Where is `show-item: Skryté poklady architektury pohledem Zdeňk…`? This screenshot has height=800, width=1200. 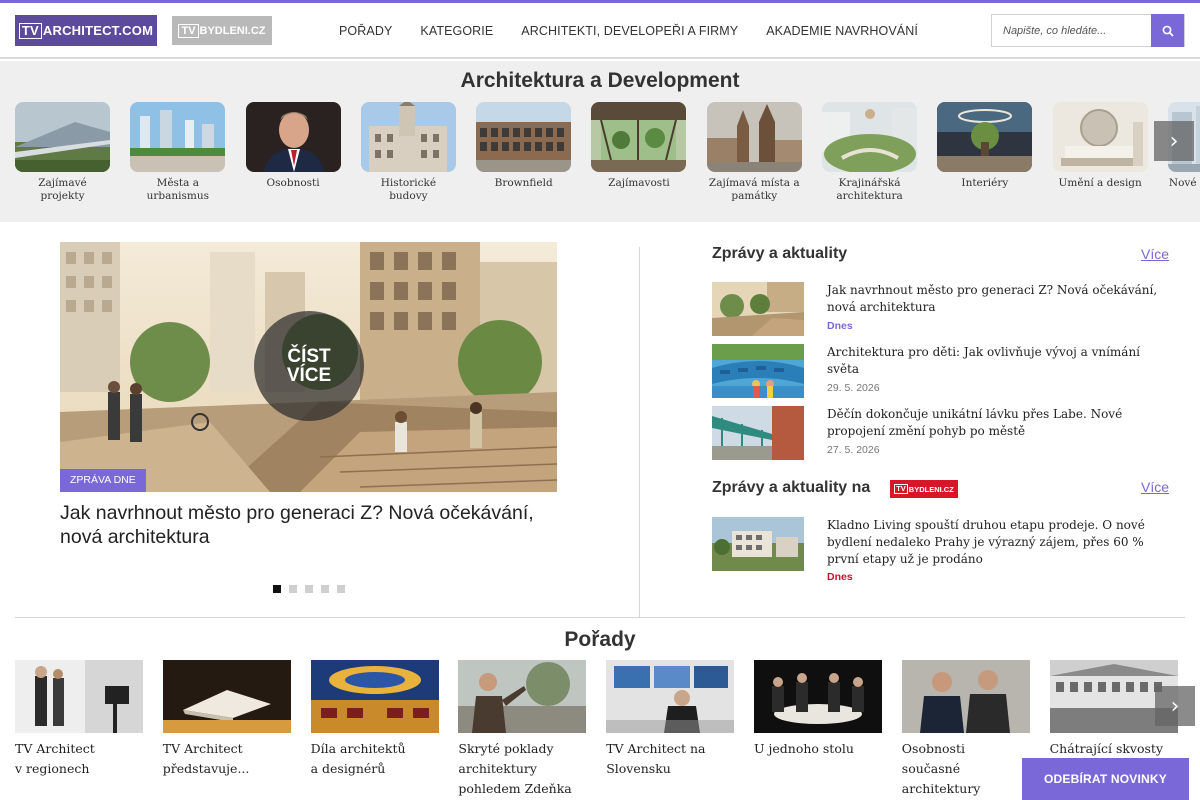 show-item: Skryté poklady architektury pohledem Zdeňk… is located at coordinates (522, 729).